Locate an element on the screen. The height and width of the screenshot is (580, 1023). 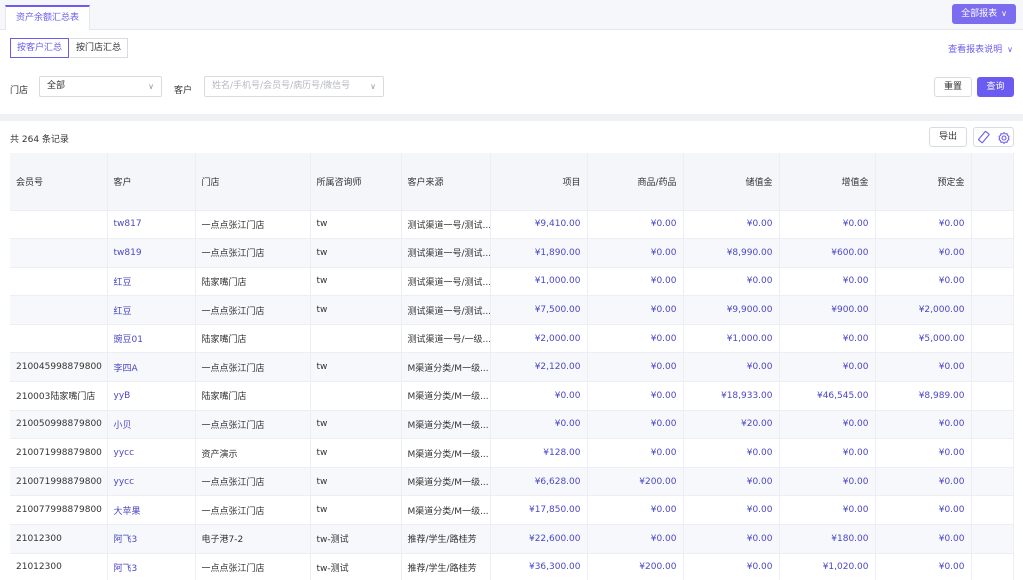
cell-project: ¥36,300.00 is located at coordinates (539, 566).